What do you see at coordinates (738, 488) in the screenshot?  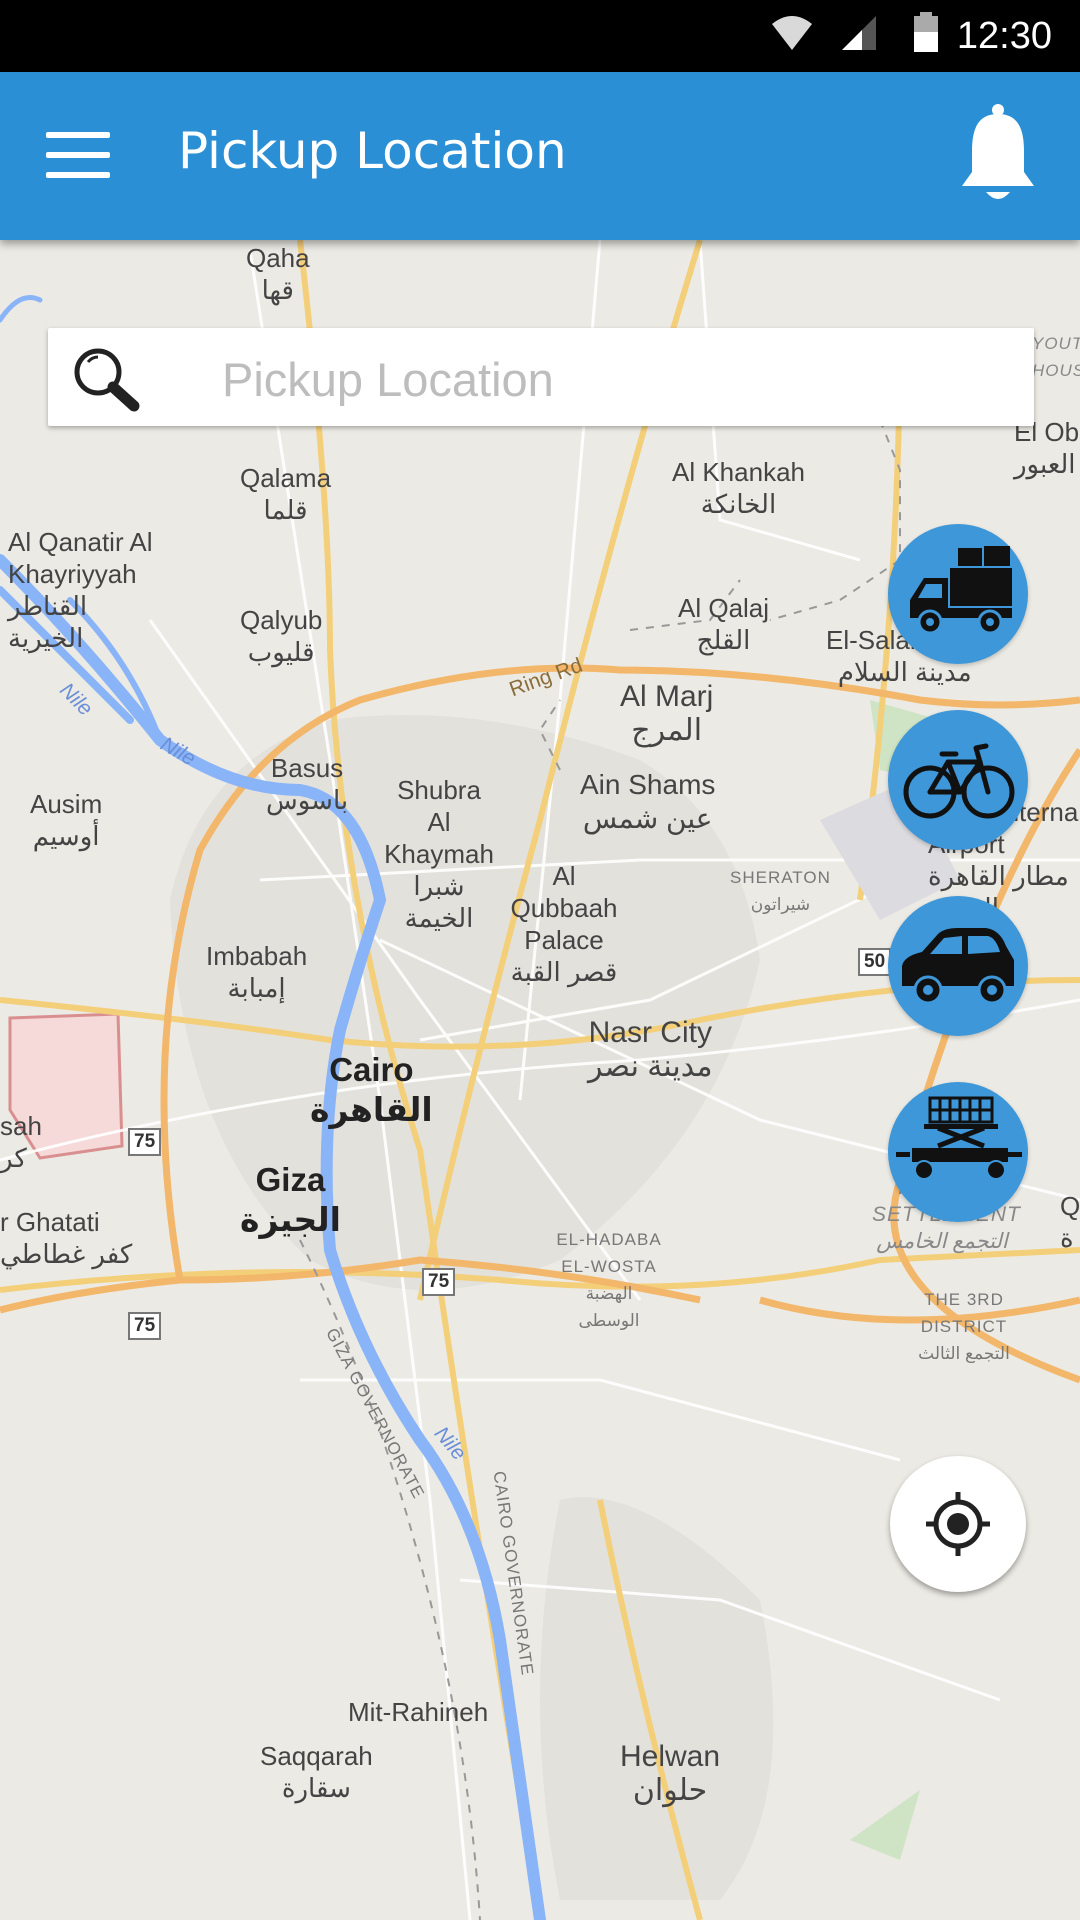 I see `map-label-khankah: Al Khankah الخانكة` at bounding box center [738, 488].